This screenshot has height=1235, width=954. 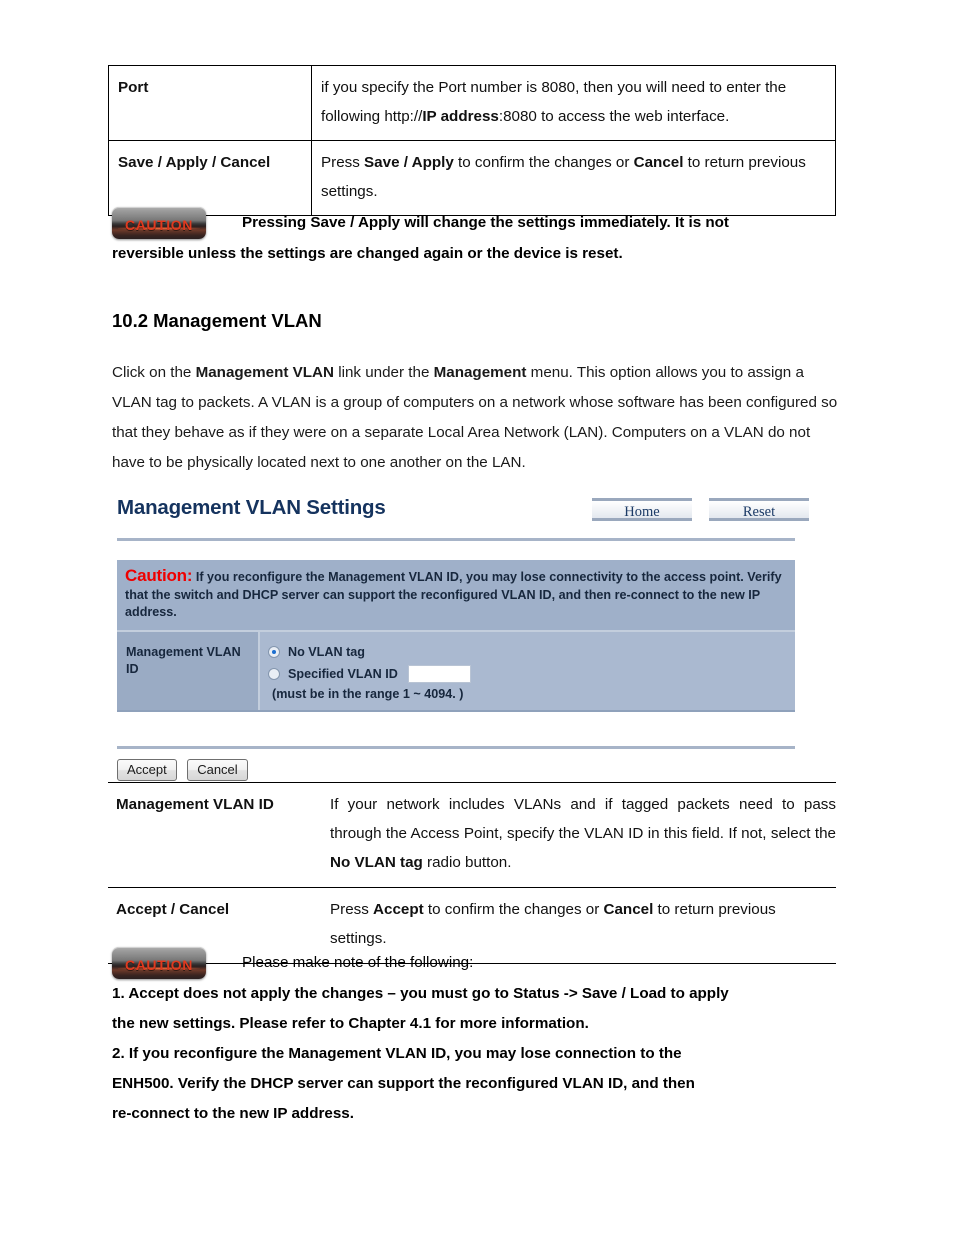 What do you see at coordinates (409, 162) in the screenshot?
I see `desc-bold: Save / Apply` at bounding box center [409, 162].